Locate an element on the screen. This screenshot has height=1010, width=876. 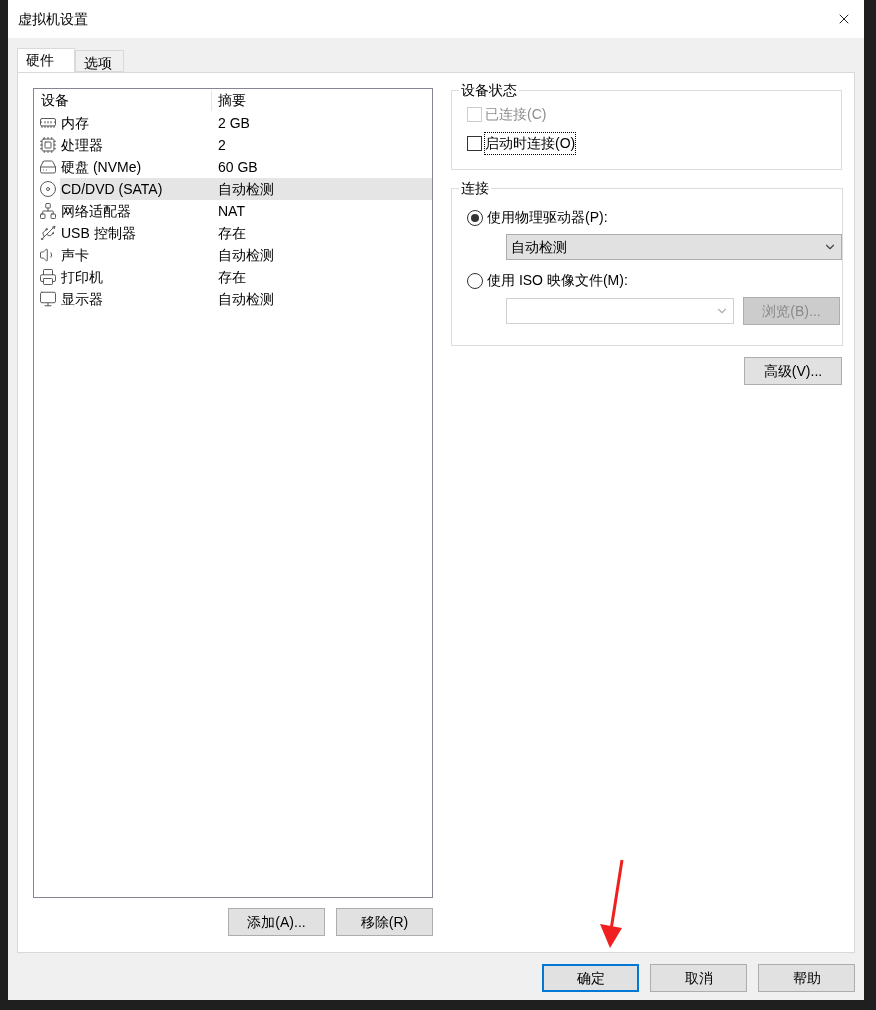
list-row: 声卡 自动检测 is located at coordinates (246, 255).